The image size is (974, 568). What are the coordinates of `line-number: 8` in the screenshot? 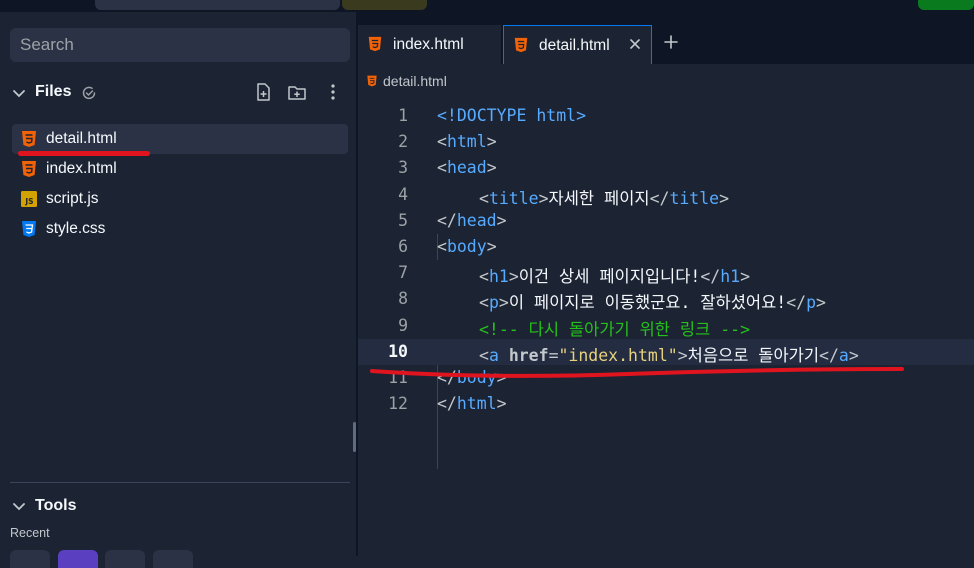 It's located at (403, 299).